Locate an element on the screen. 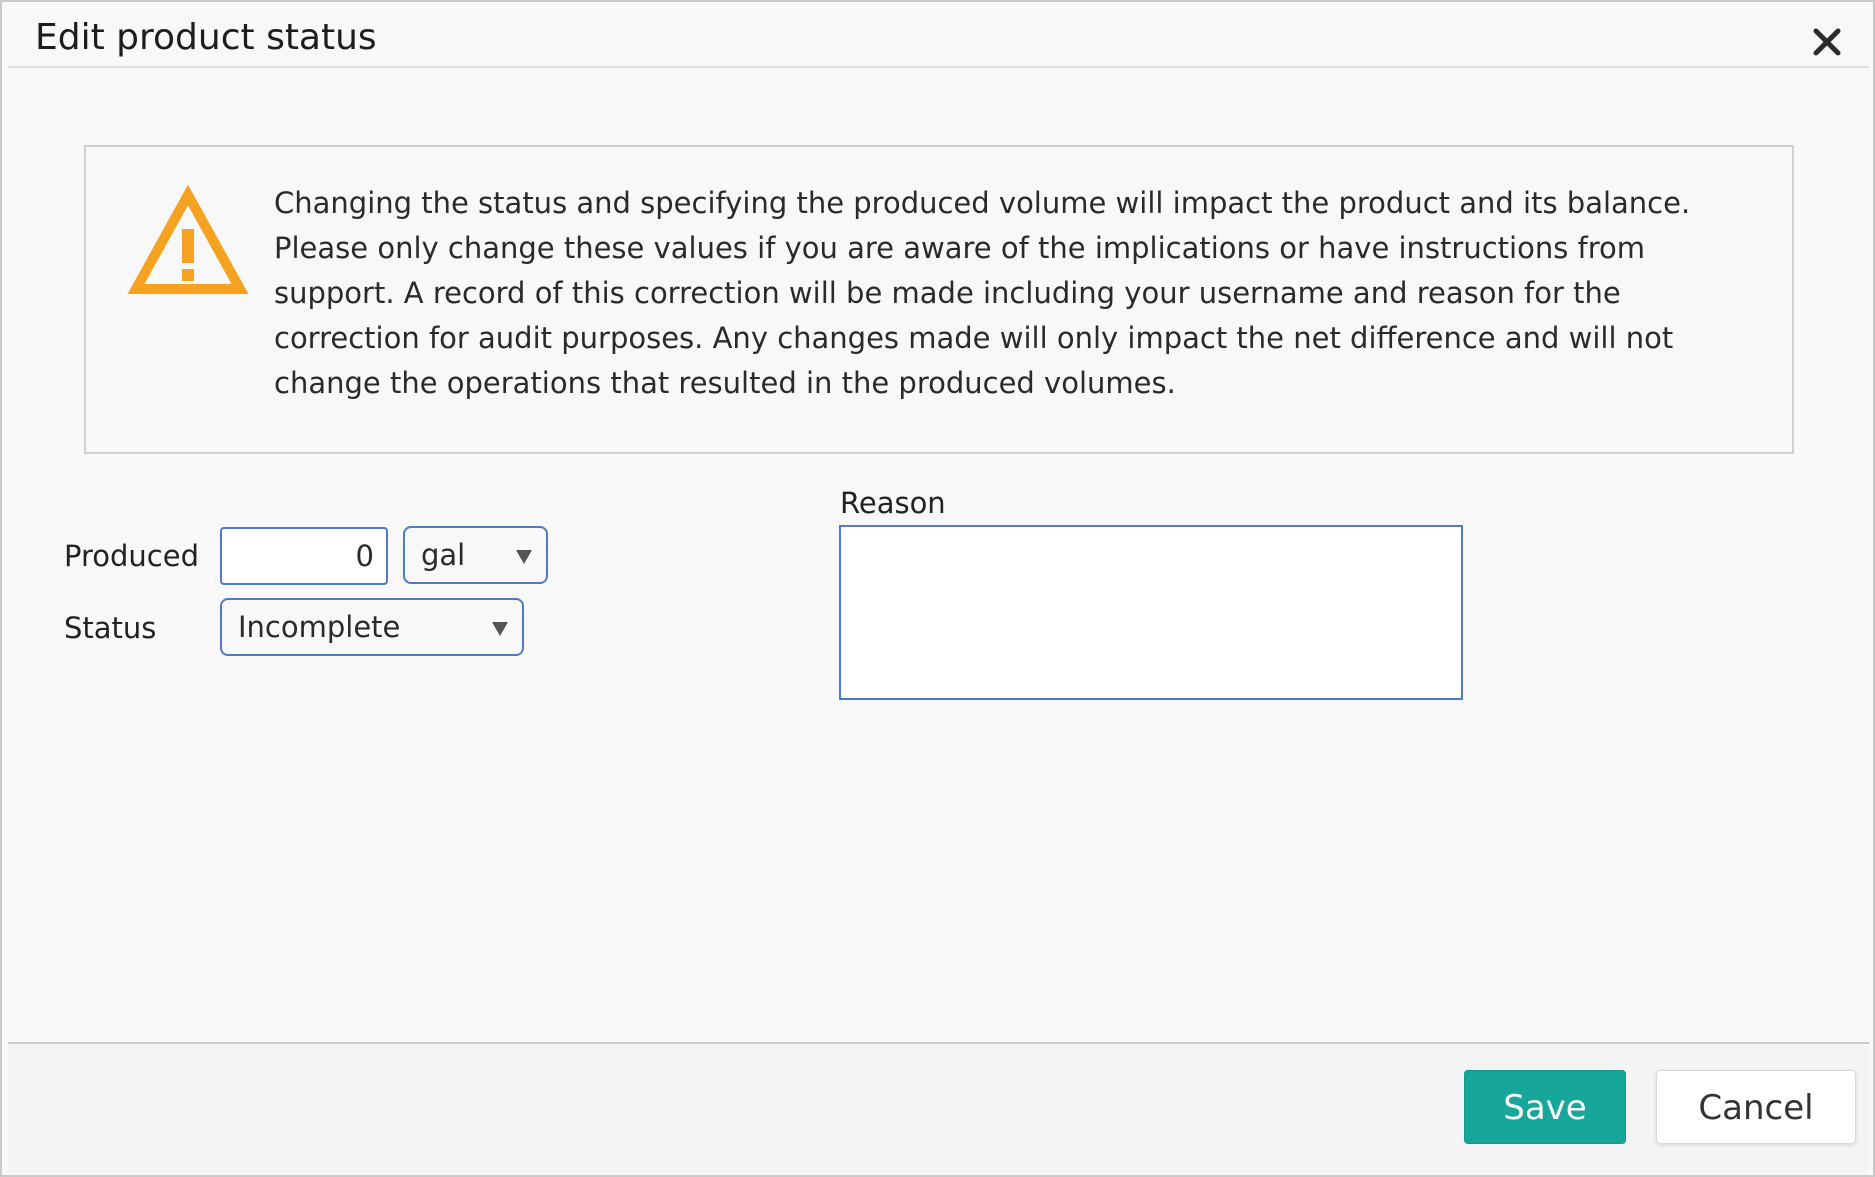  cancel-button: Cancel is located at coordinates (1756, 1107).